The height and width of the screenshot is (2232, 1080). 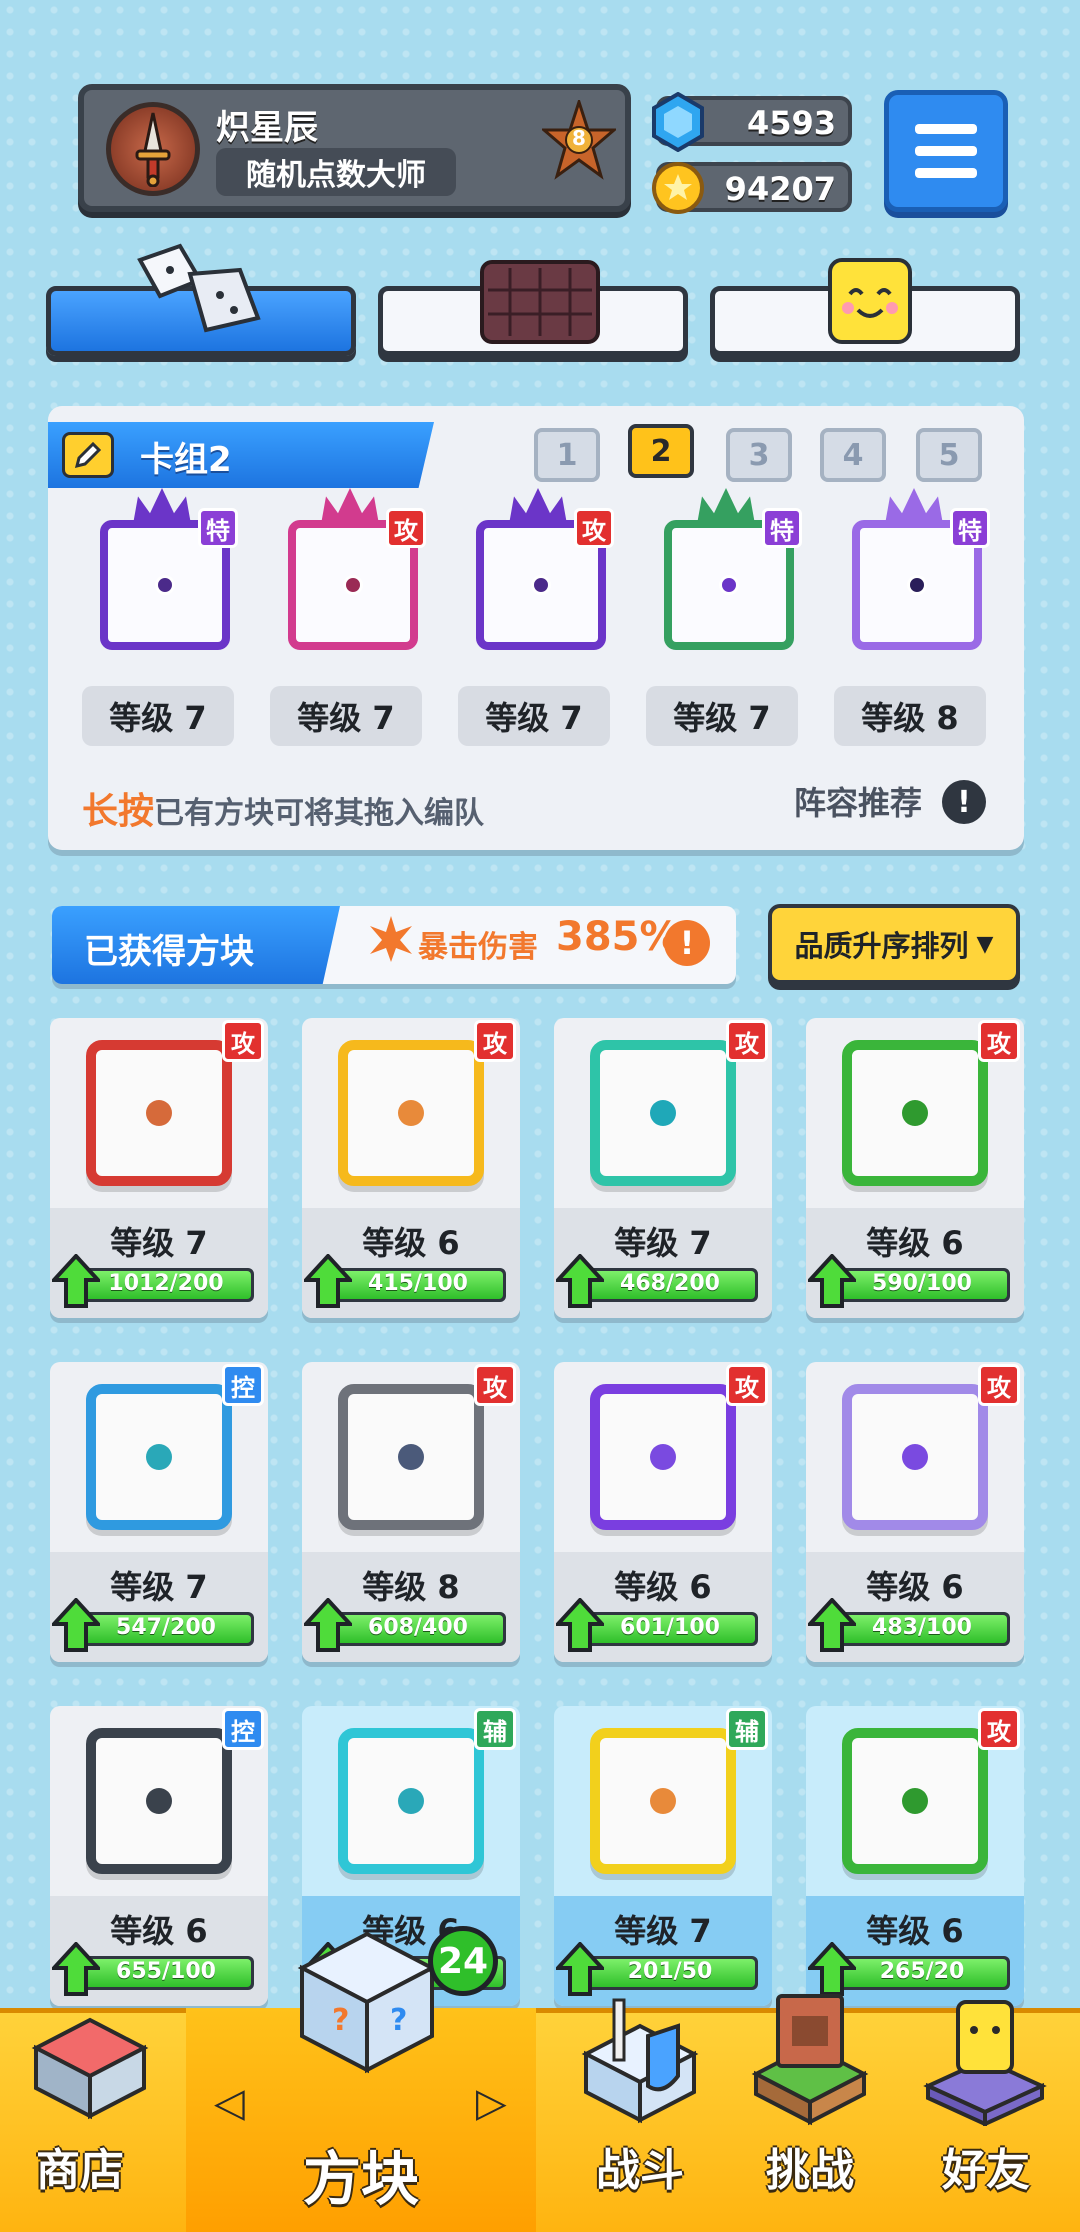 I want to click on deck-card-level: 等级 7, so click(x=534, y=716).